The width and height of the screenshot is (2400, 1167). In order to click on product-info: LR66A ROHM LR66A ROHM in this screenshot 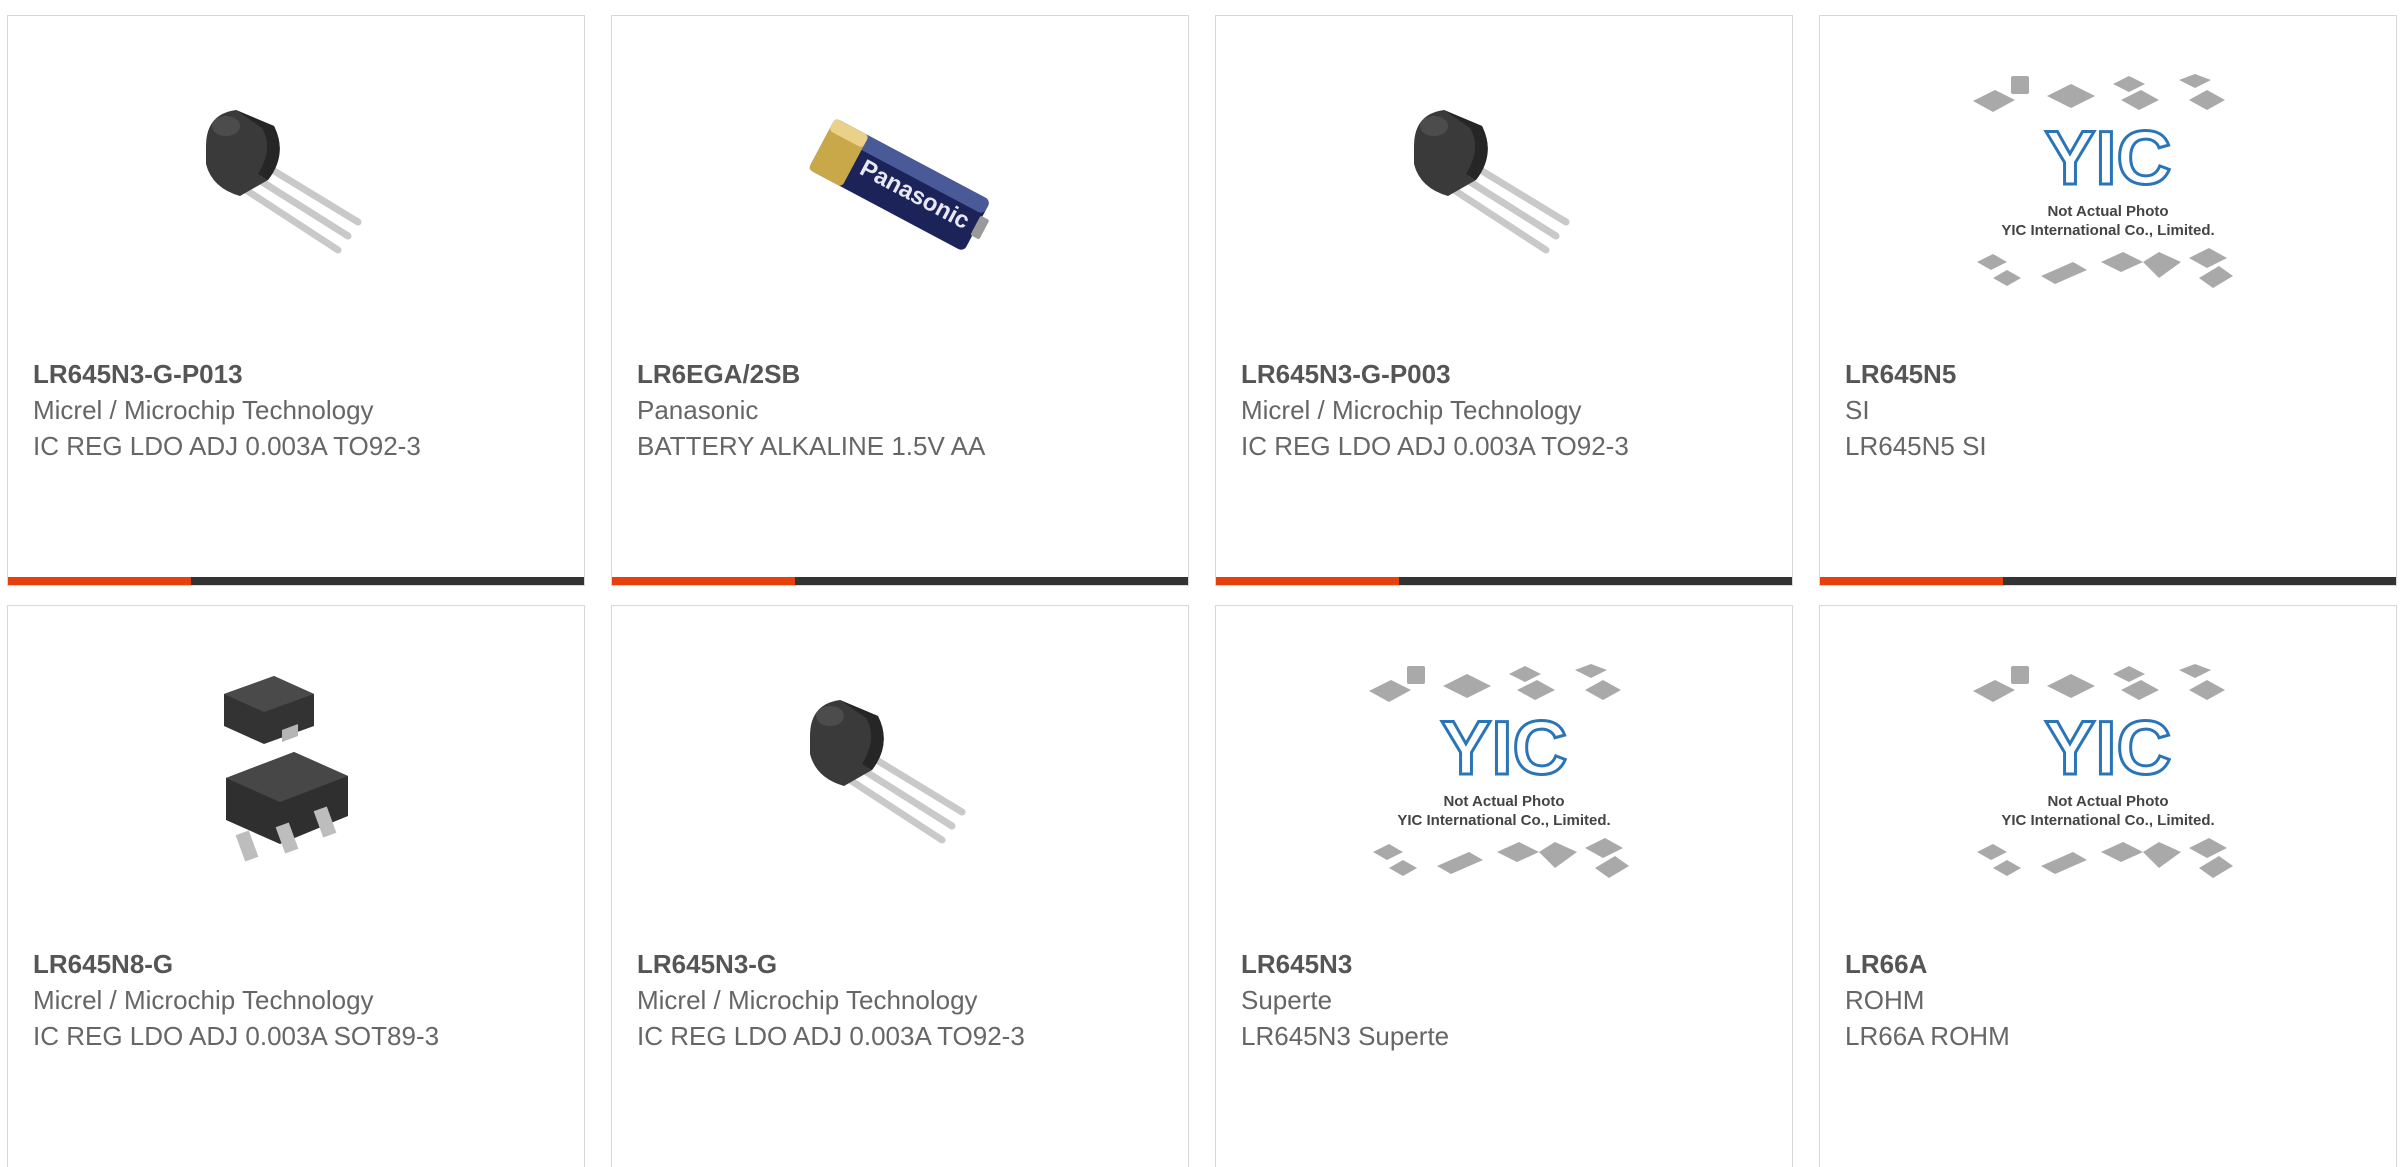, I will do `click(2055, 1000)`.